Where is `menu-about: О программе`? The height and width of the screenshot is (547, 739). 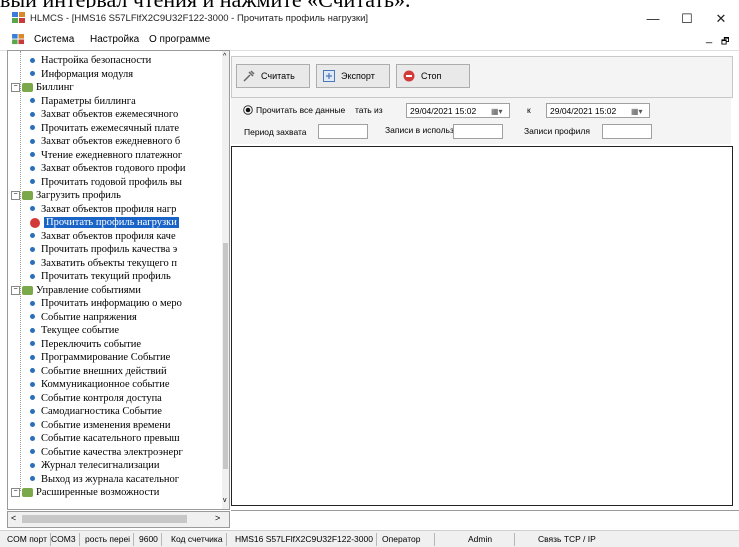
menu-about: О программе is located at coordinates (179, 39).